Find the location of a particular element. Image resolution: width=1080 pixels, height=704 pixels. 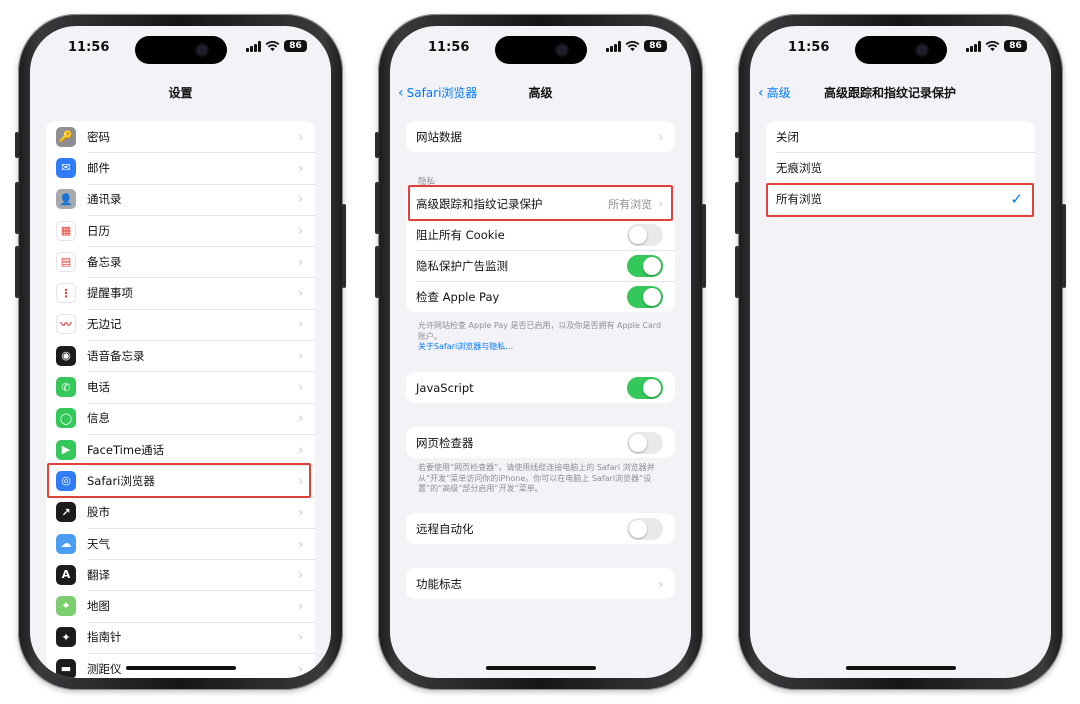

phone-icon: ✆ is located at coordinates (66, 387).